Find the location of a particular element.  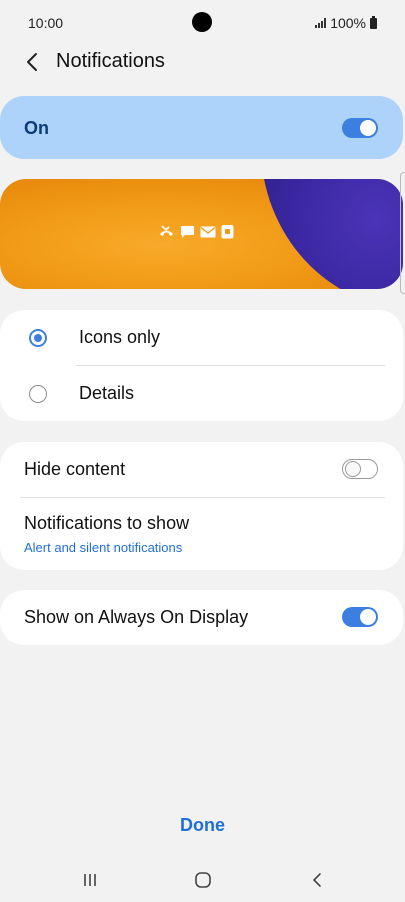

status-bar: 10:00 100% is located at coordinates (202, 22).